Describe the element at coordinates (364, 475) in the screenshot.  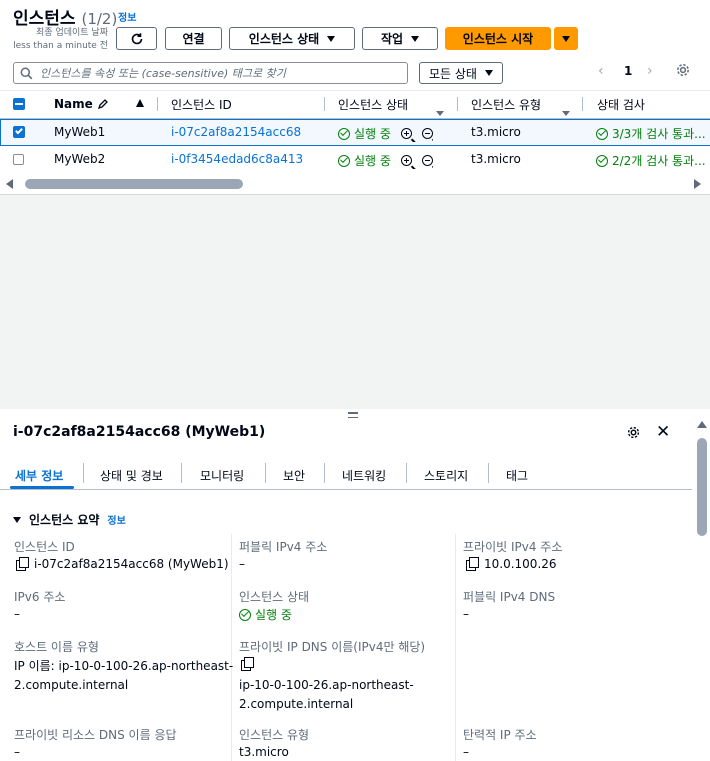
I see `tab-networking: 네트워킹` at that location.